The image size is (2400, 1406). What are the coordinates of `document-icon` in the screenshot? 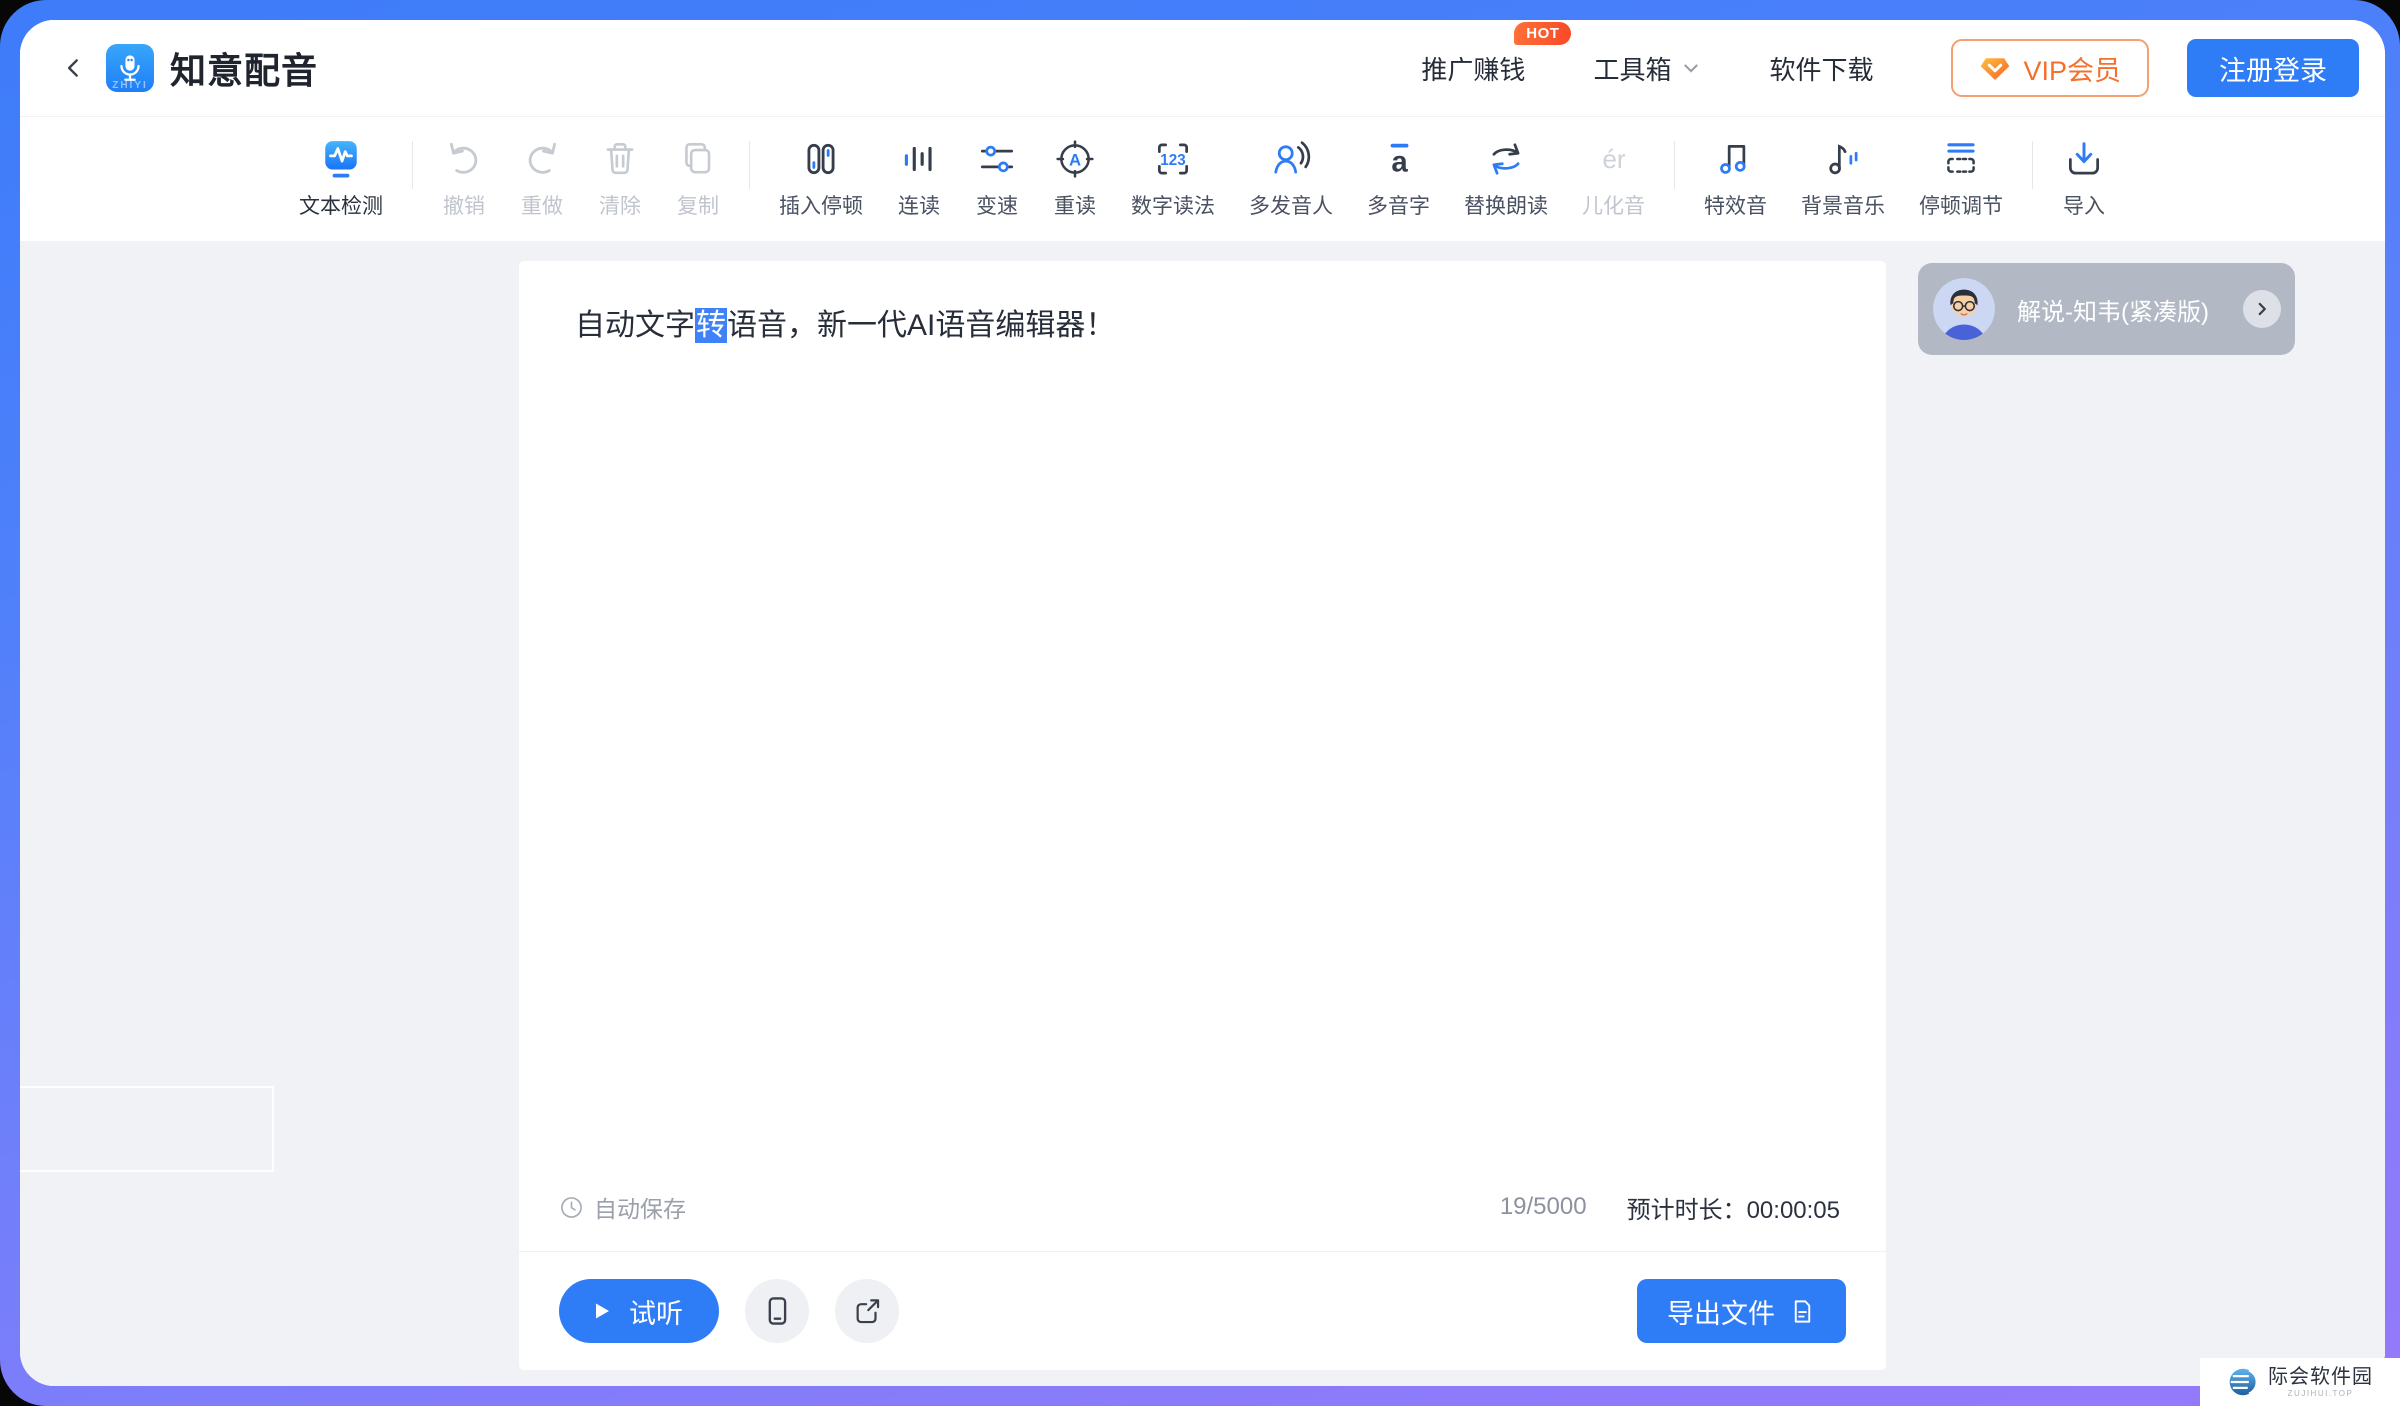 It's located at (1802, 1311).